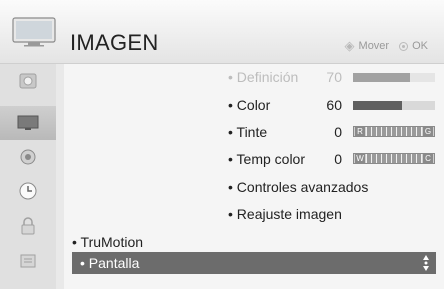 This screenshot has height=289, width=444. Describe the element at coordinates (338, 159) in the screenshot. I see `temp-color-value: 0` at that location.